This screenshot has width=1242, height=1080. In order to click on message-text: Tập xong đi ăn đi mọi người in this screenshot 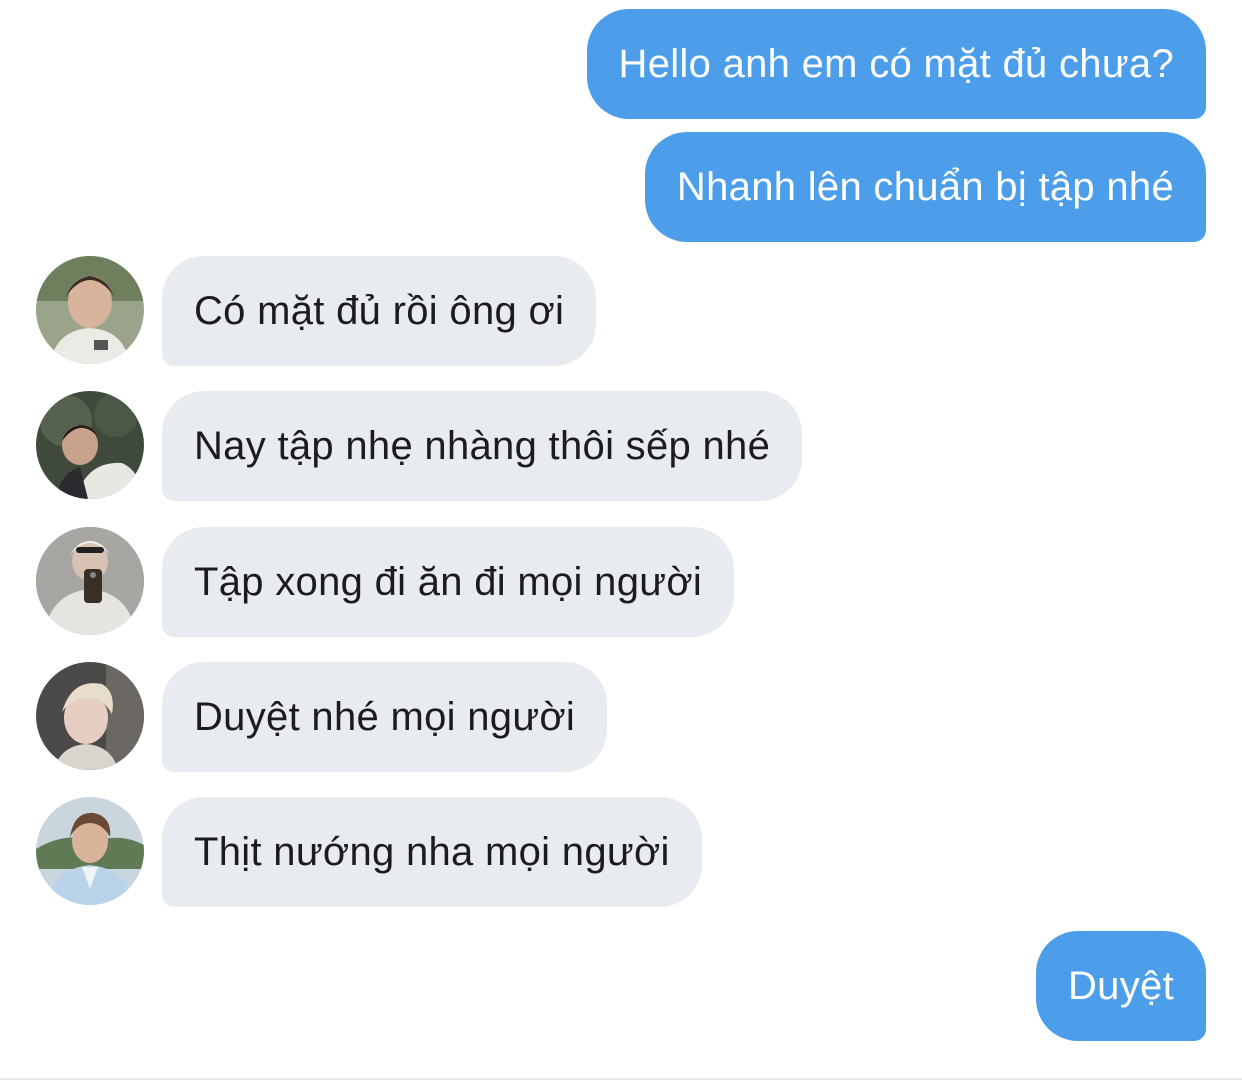, I will do `click(448, 582)`.